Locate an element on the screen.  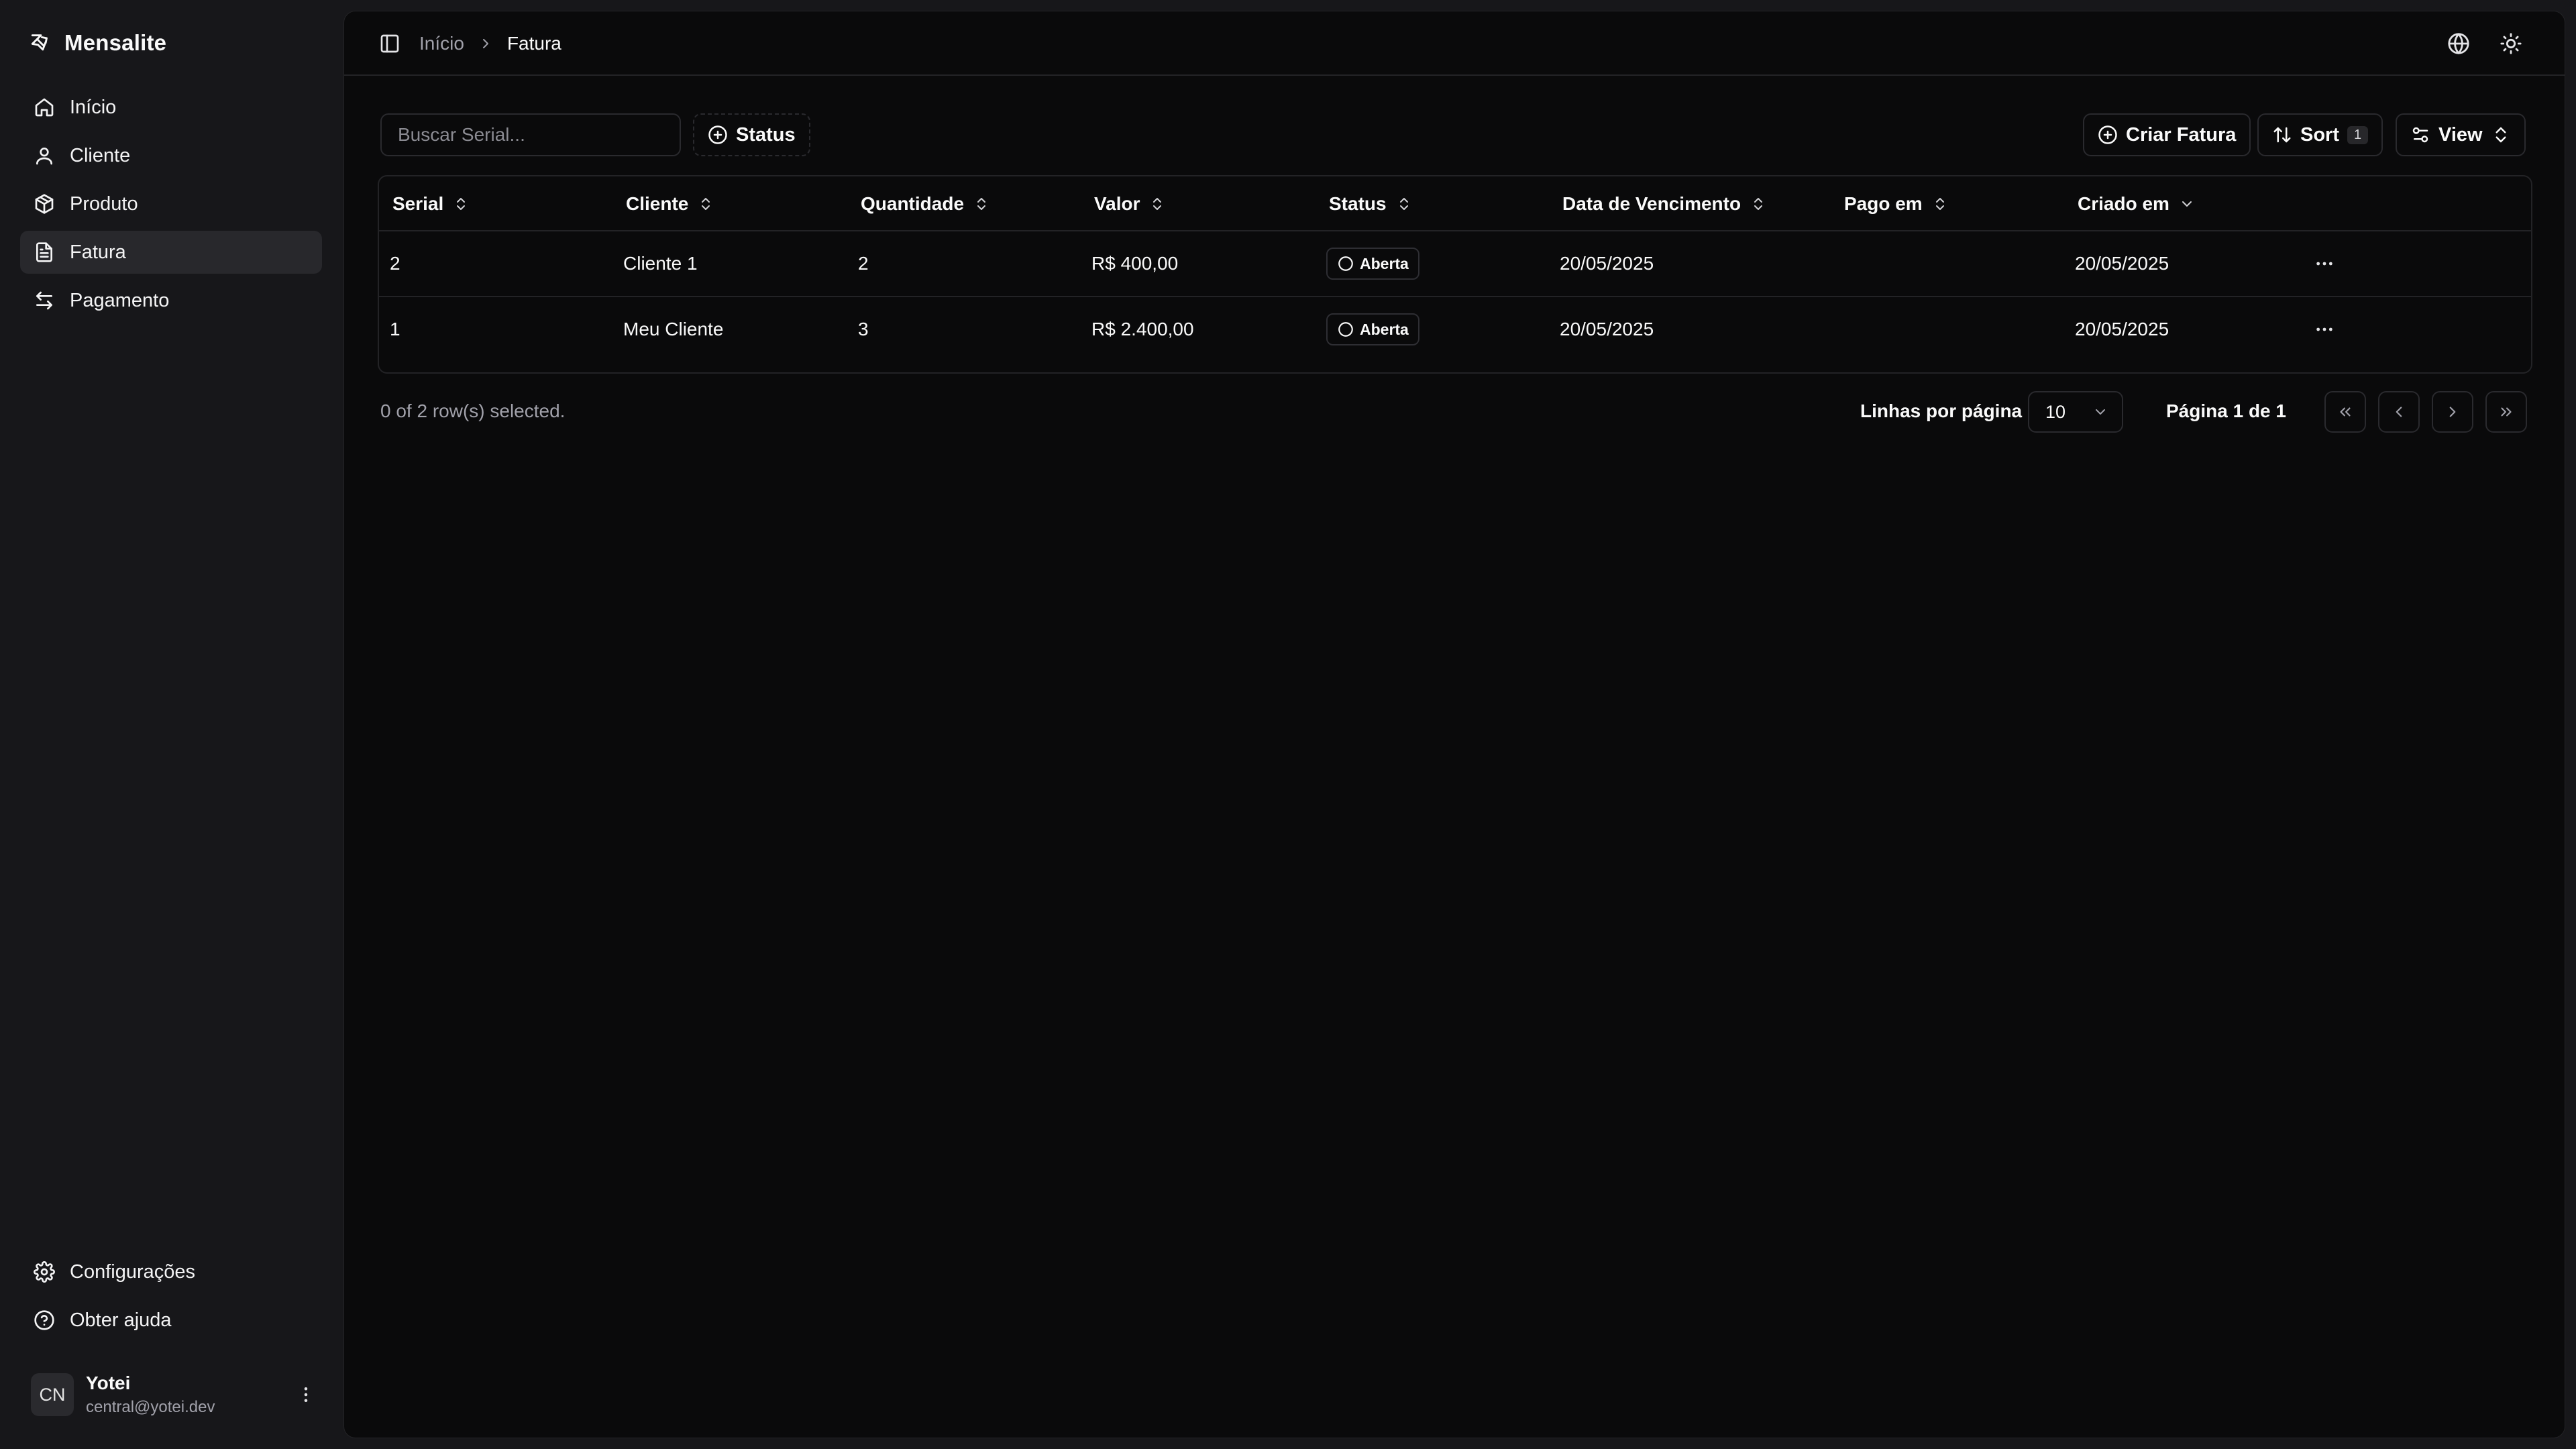
language-button is located at coordinates (2458, 43).